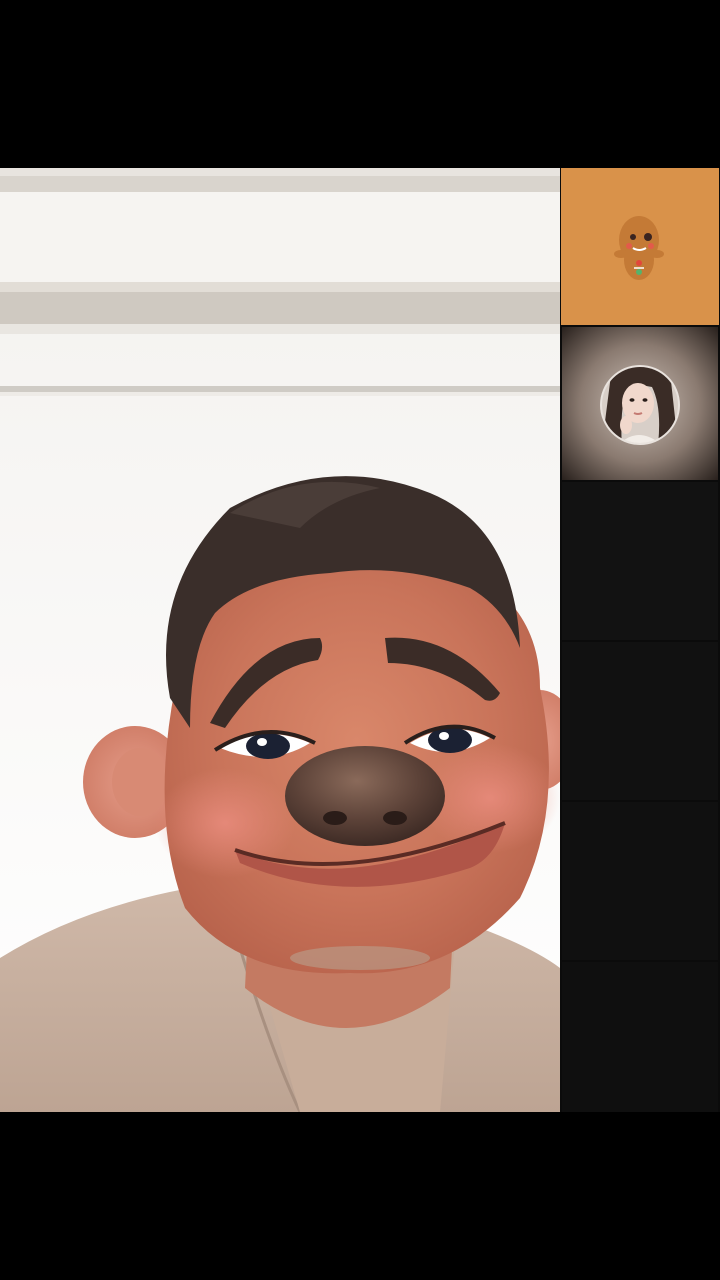 The height and width of the screenshot is (1280, 720). I want to click on participant-tile-gingerbread, so click(640, 246).